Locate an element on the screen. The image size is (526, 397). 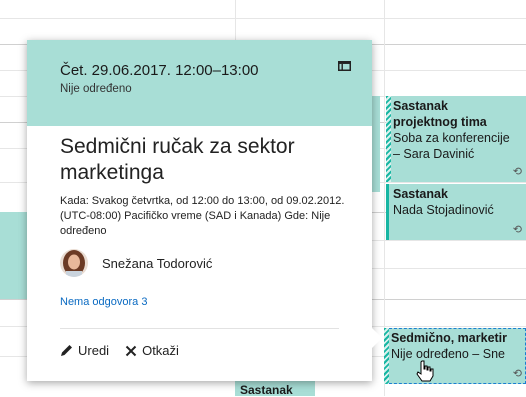
event-organizer: – Sara Davinić is located at coordinates (434, 154).